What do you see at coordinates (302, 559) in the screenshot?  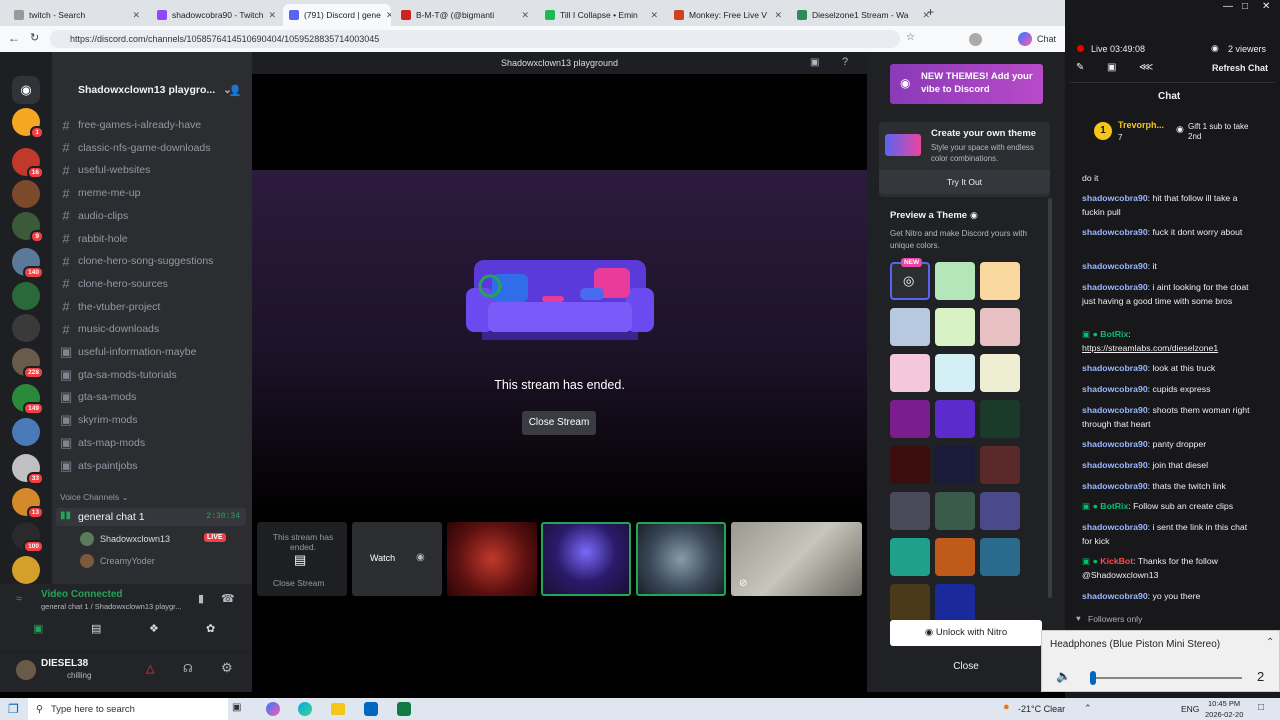 I see `stream-tile-ended: This stream has ended. ▤ Close Stream` at bounding box center [302, 559].